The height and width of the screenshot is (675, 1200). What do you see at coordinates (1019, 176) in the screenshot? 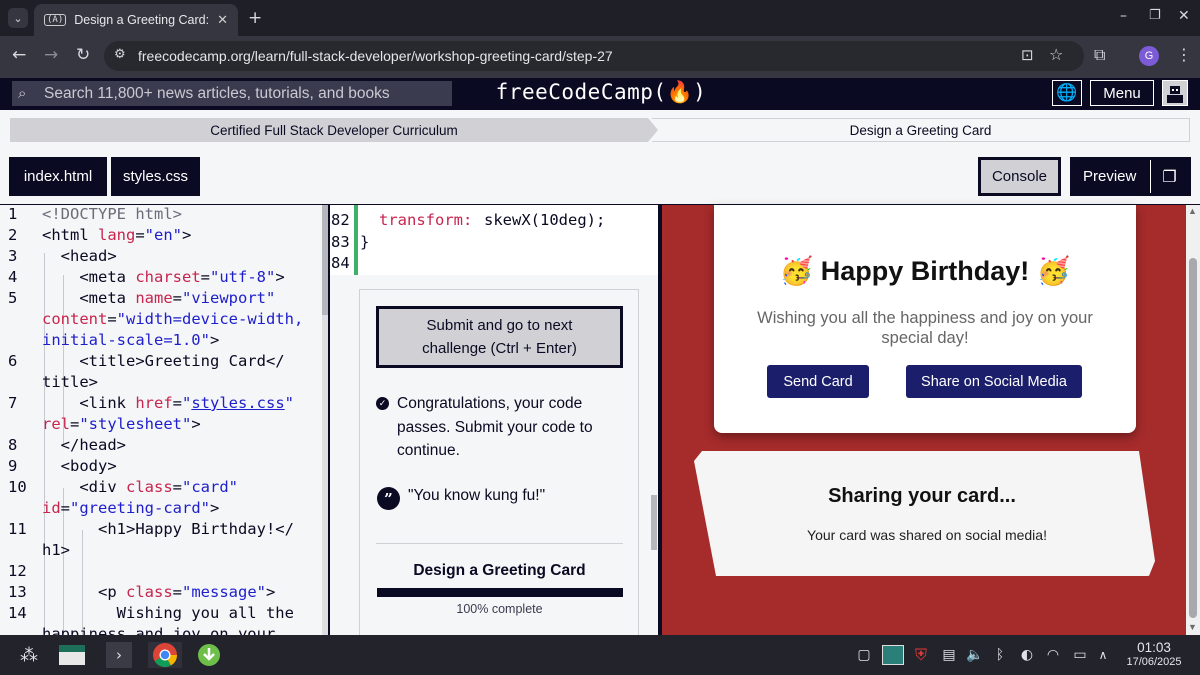
I see `console-button: Console` at bounding box center [1019, 176].